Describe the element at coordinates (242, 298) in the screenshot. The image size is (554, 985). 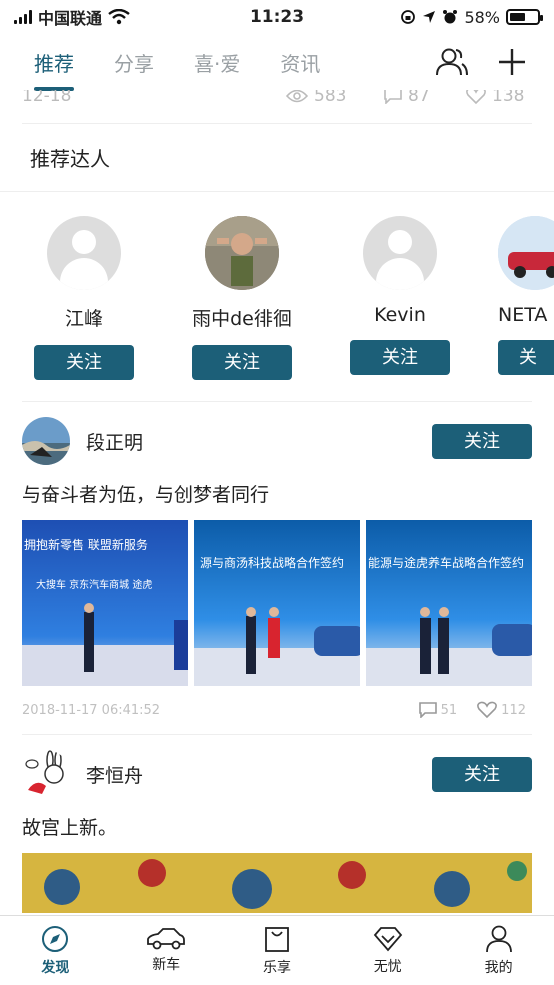
I see `expert-card: 雨中de徘徊 关注` at that location.